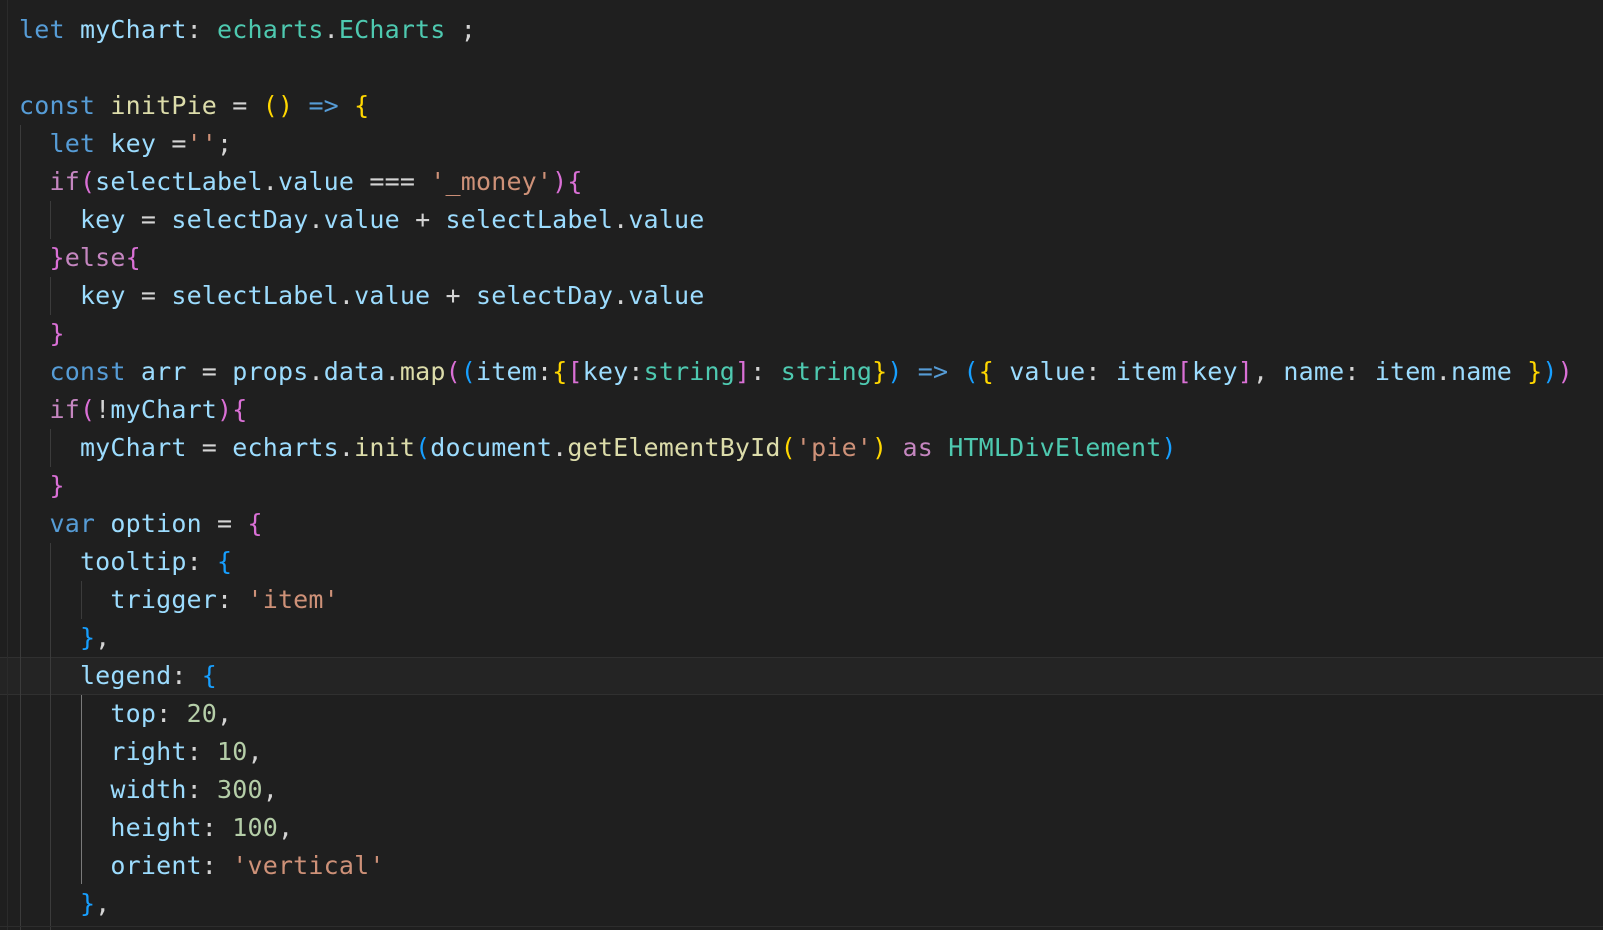  I want to click on code-line: right: 10,, so click(801, 752).